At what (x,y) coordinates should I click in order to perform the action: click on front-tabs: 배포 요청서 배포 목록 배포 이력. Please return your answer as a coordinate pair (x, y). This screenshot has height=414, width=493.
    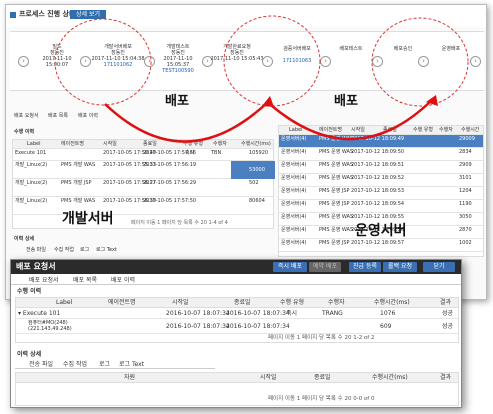
    Looking at the image, I should click on (236, 280).